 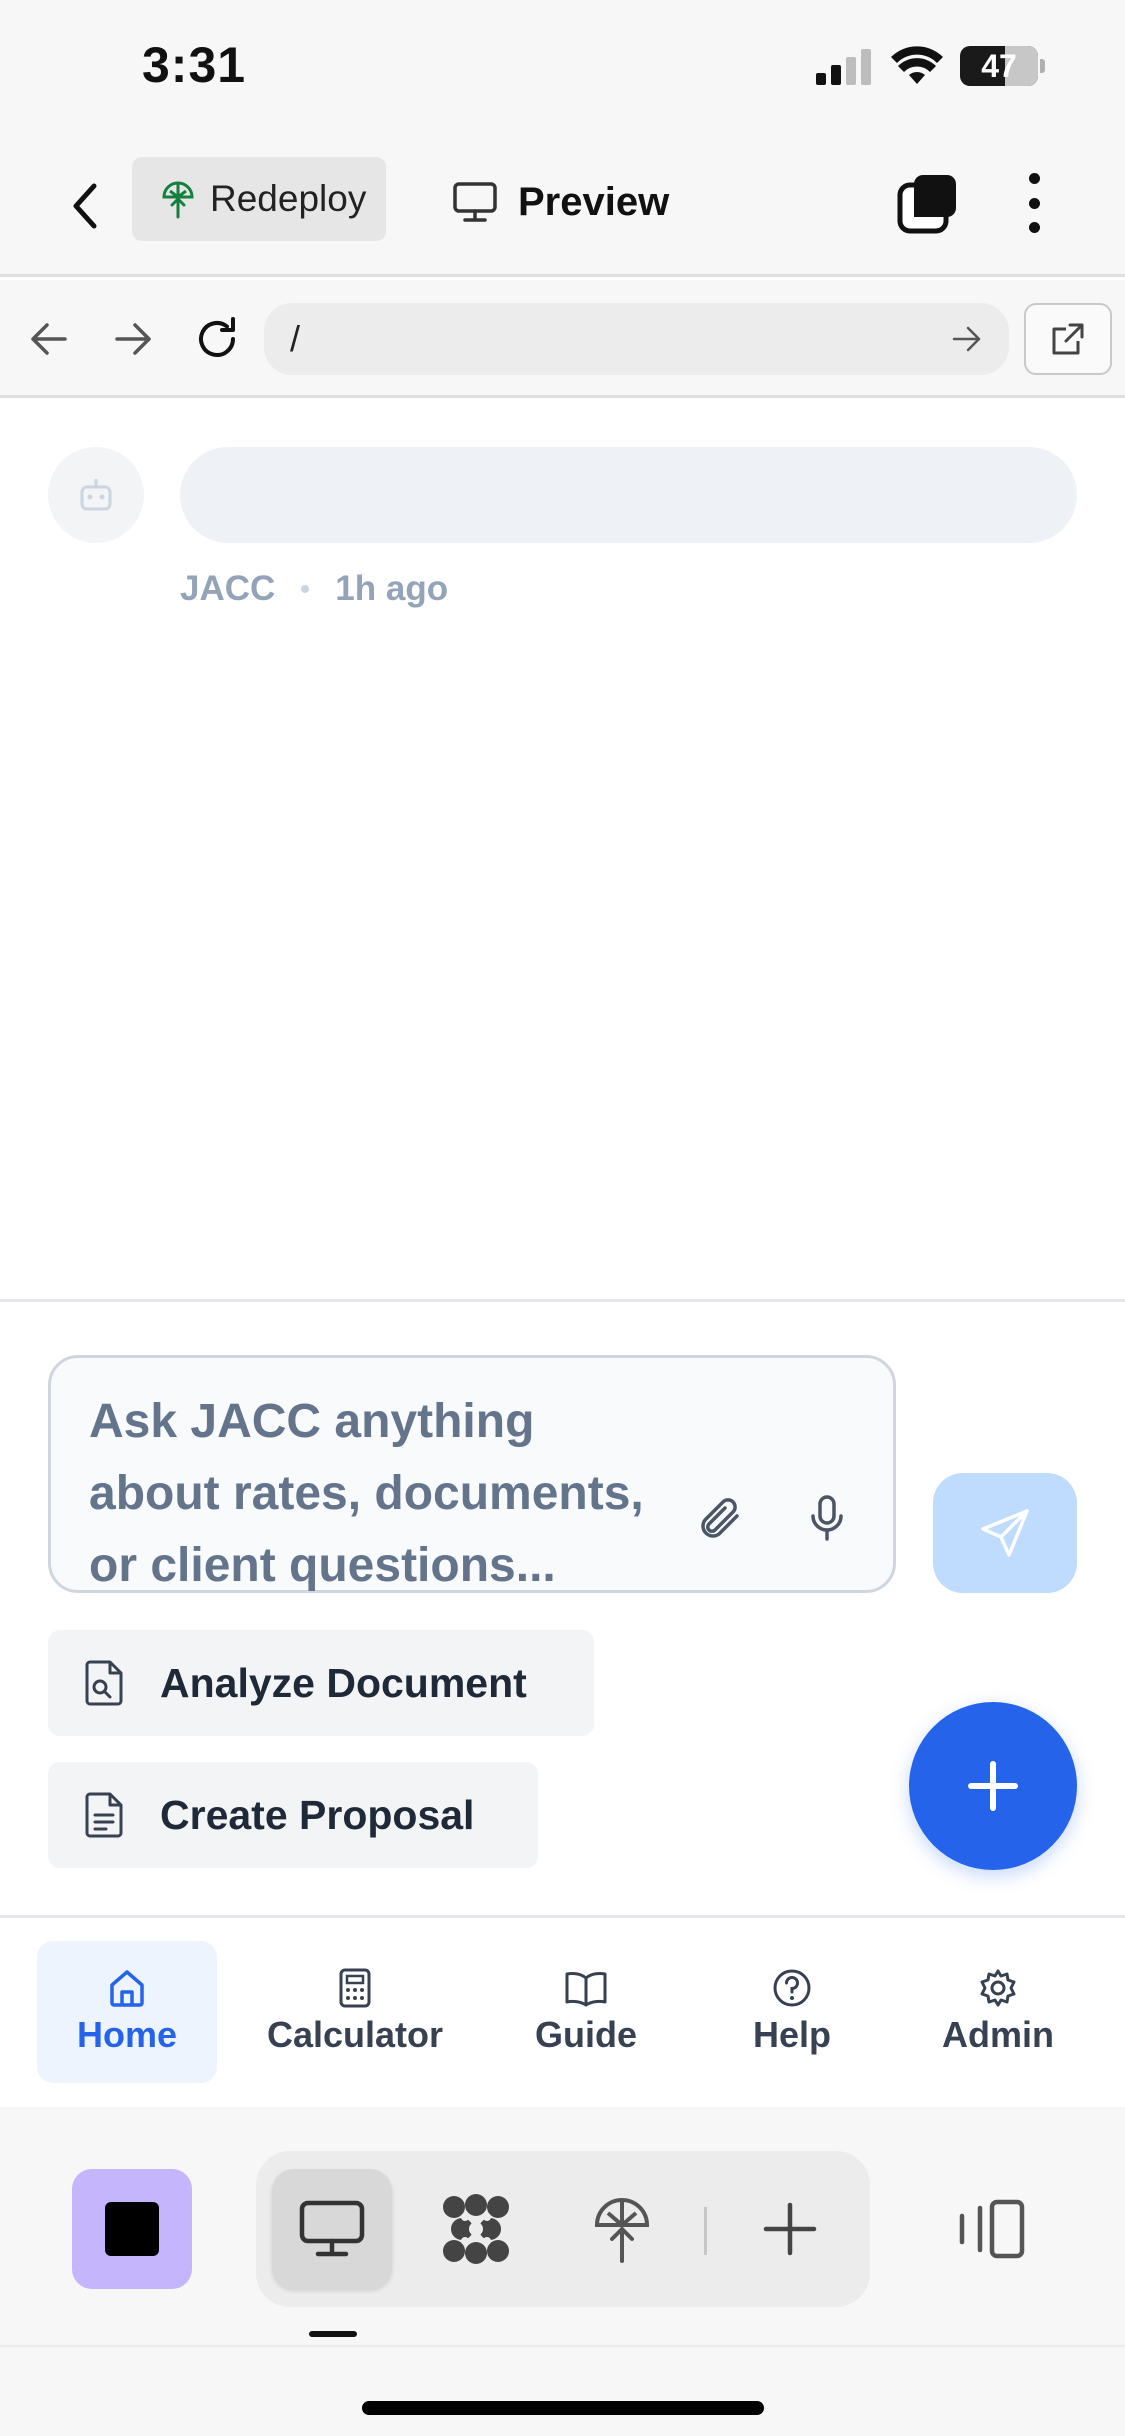 What do you see at coordinates (705, 2231) in the screenshot?
I see `dock-separator` at bounding box center [705, 2231].